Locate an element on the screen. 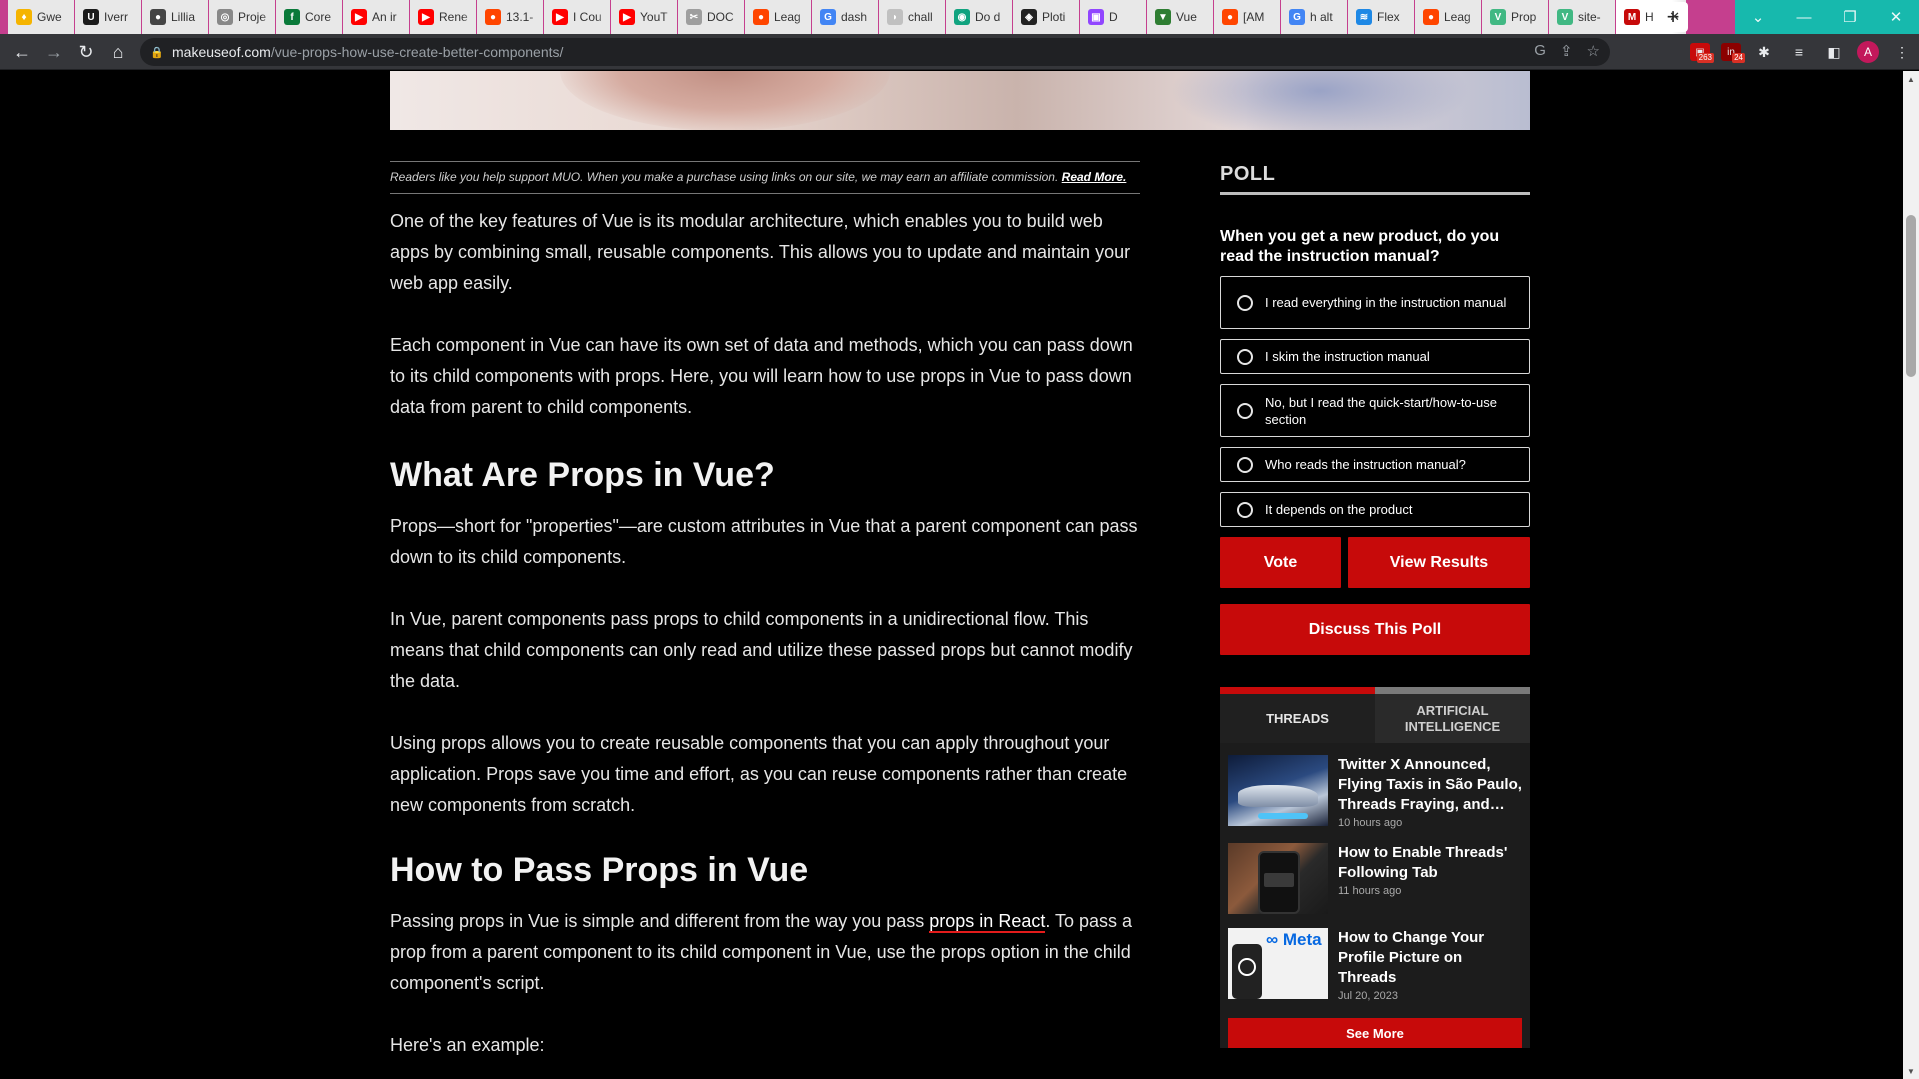 The width and height of the screenshot is (1919, 1079). poll-option: It depends on the product is located at coordinates (1375, 509).